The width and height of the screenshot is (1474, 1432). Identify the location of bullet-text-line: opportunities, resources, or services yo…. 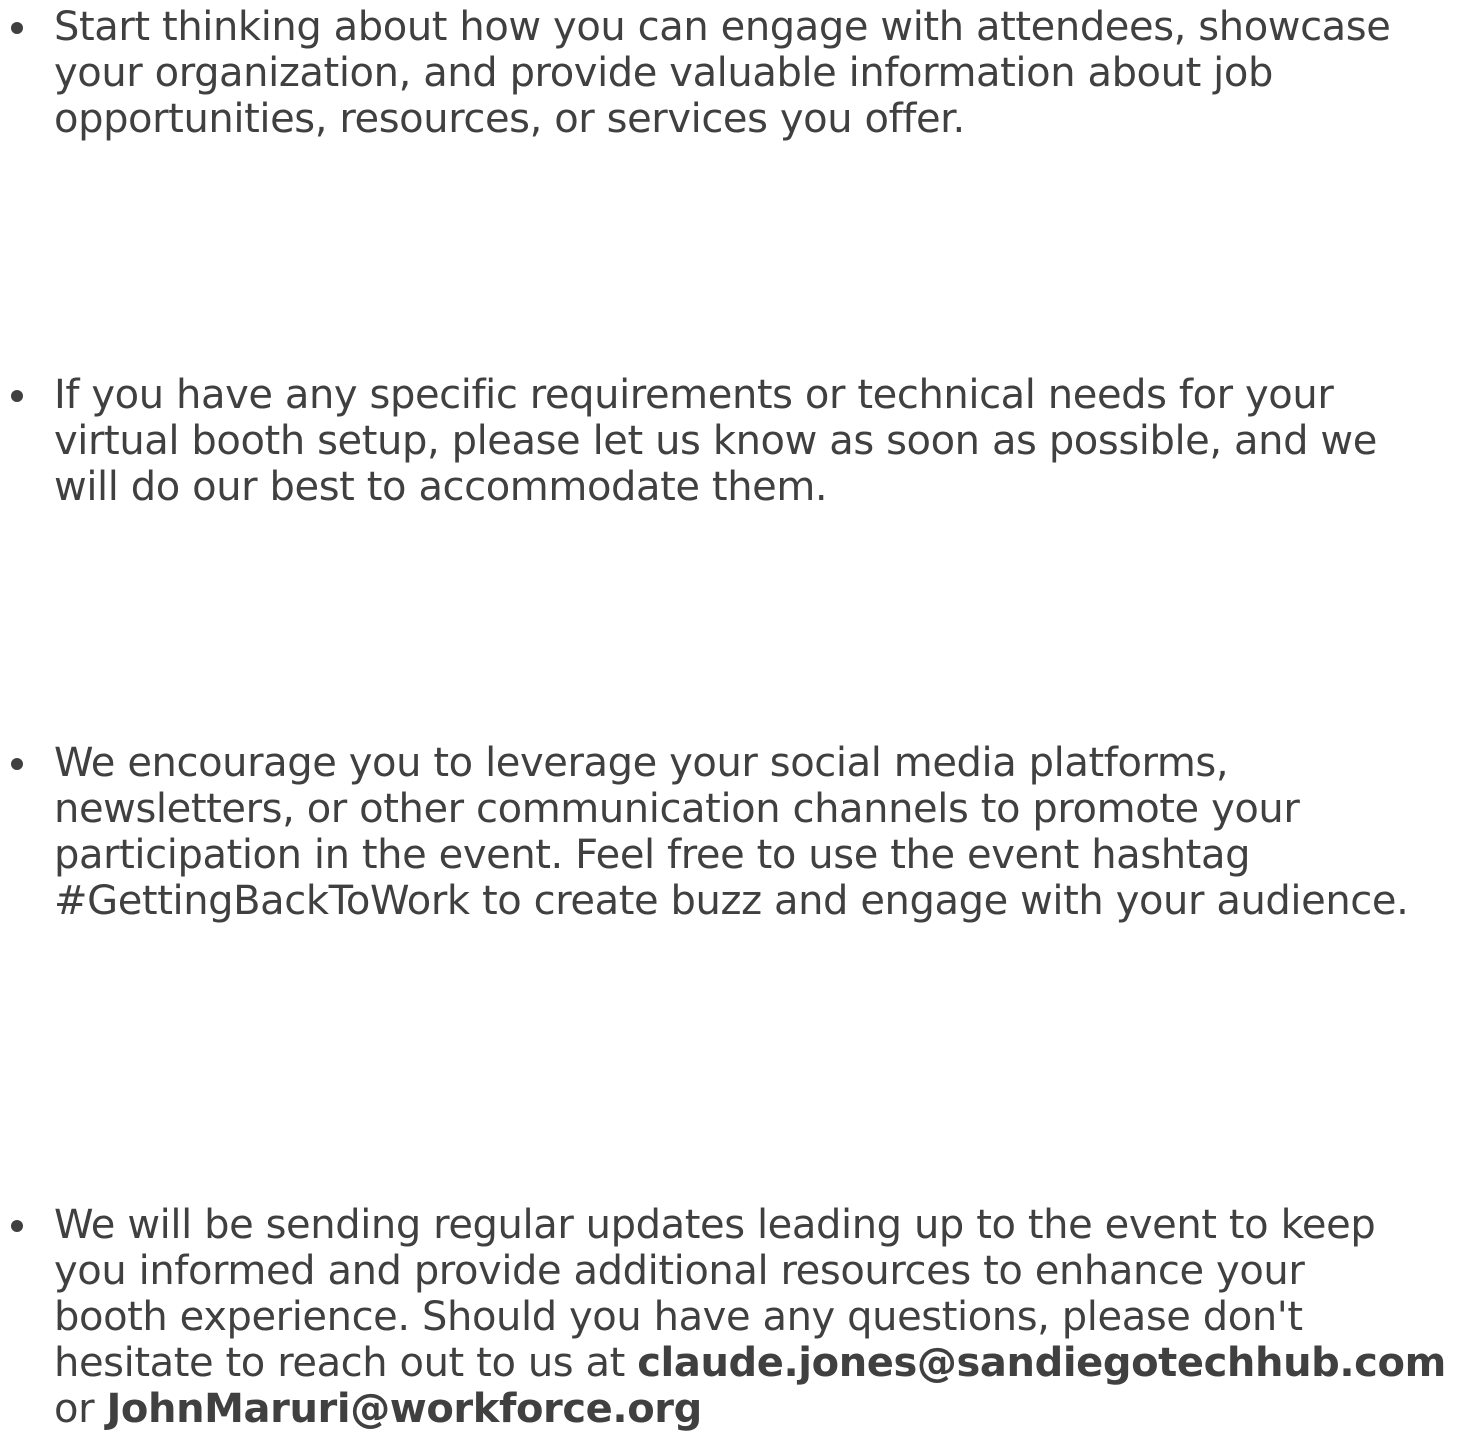
(509, 119).